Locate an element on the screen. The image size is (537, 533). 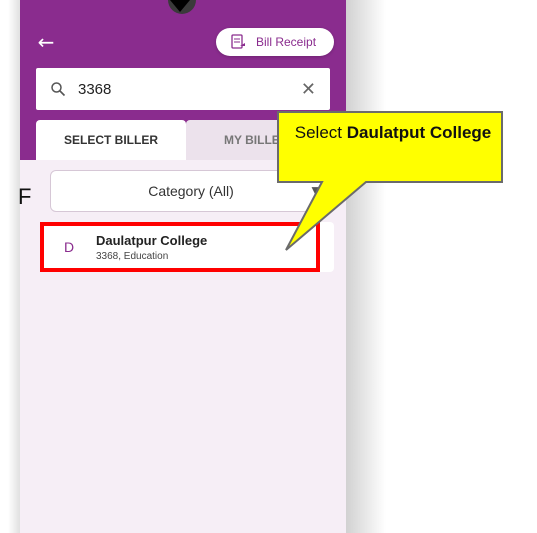
bill-receipt-button: Bill Receipt is located at coordinates (275, 42).